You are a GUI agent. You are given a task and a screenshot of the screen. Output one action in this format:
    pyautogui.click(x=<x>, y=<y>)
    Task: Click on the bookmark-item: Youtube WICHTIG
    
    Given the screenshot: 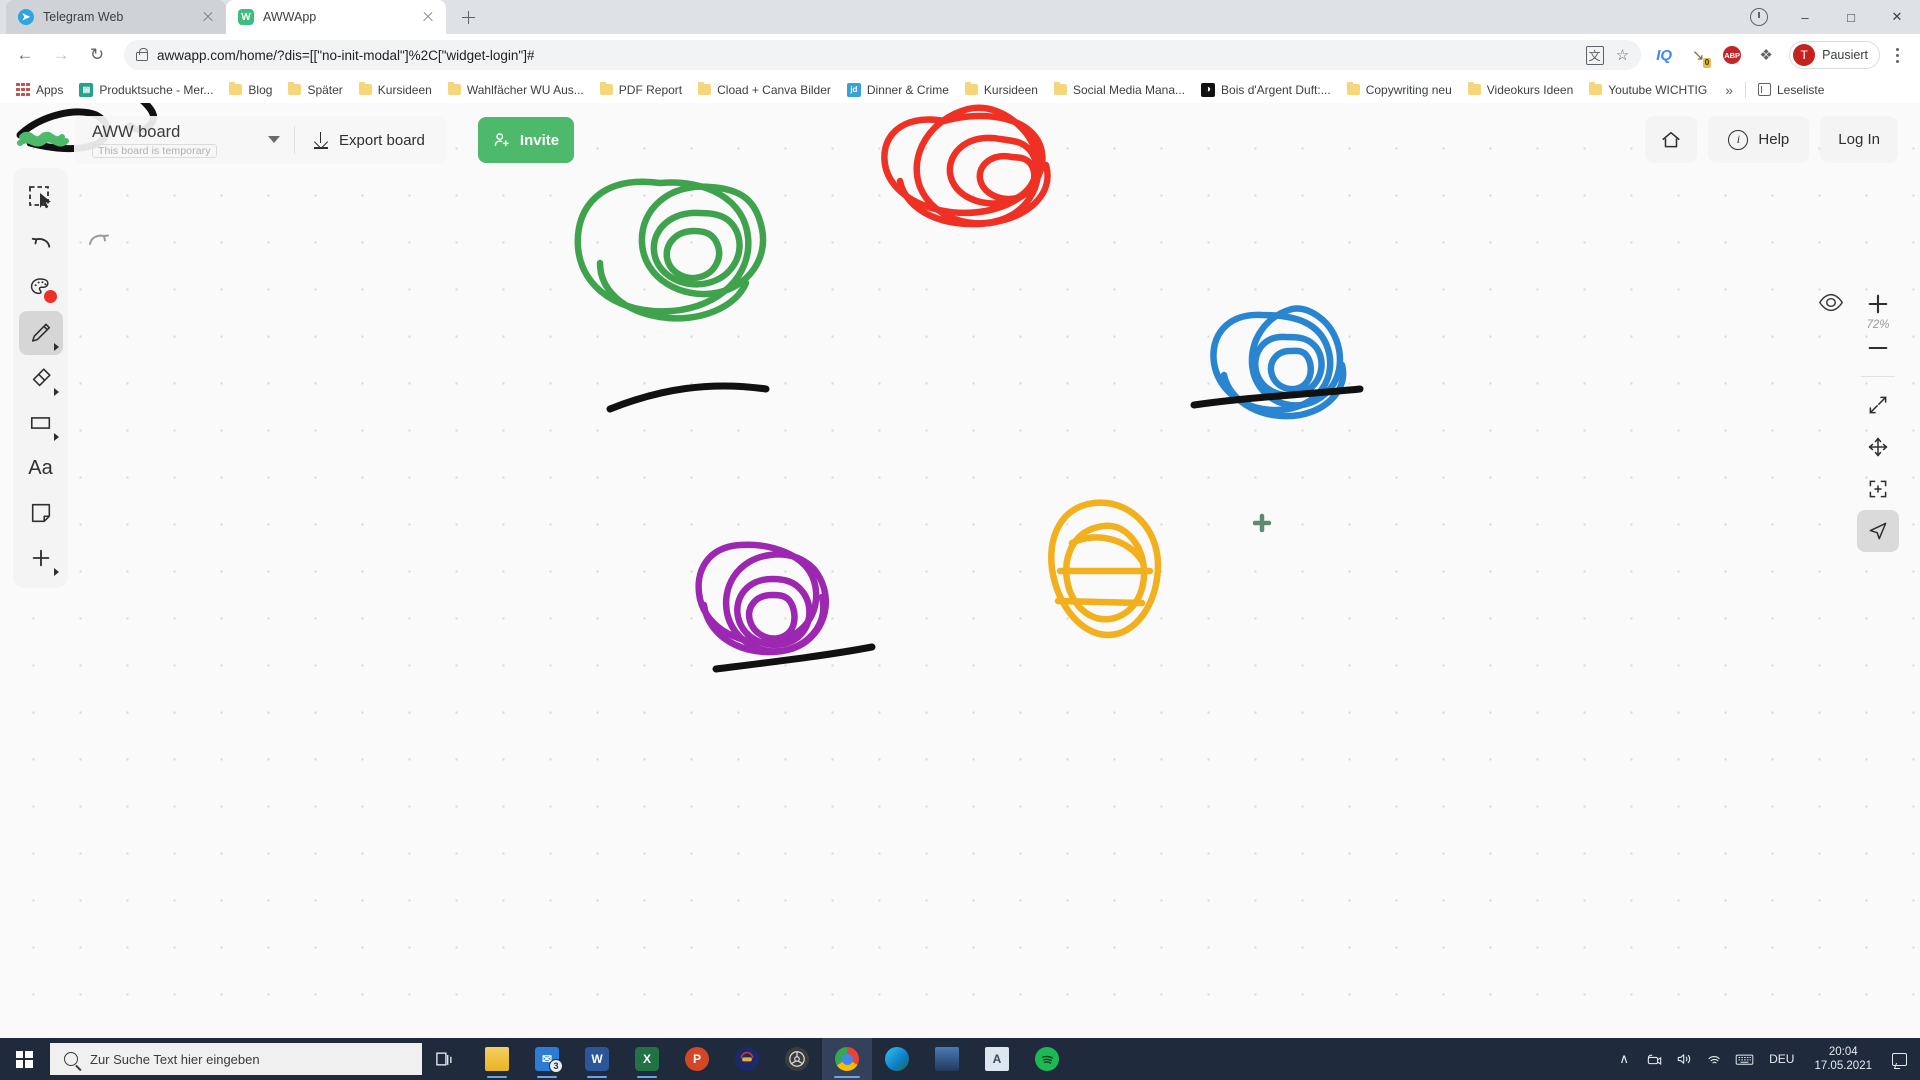 What is the action you would take?
    pyautogui.click(x=1648, y=90)
    